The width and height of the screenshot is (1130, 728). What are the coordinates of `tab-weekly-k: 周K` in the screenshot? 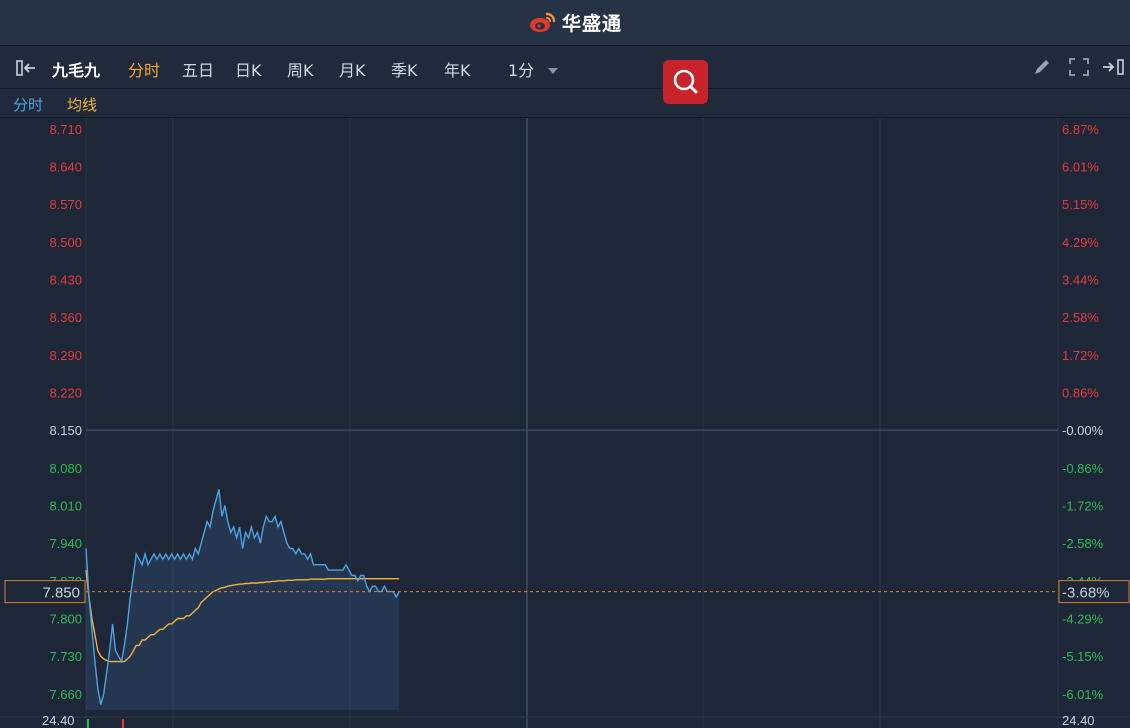 It's located at (300, 69).